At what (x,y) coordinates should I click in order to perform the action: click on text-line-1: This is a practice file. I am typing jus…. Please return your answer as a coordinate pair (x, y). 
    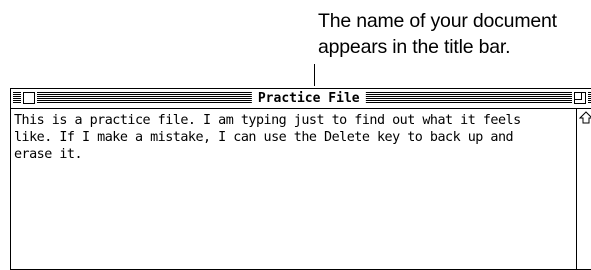
    Looking at the image, I should click on (267, 120).